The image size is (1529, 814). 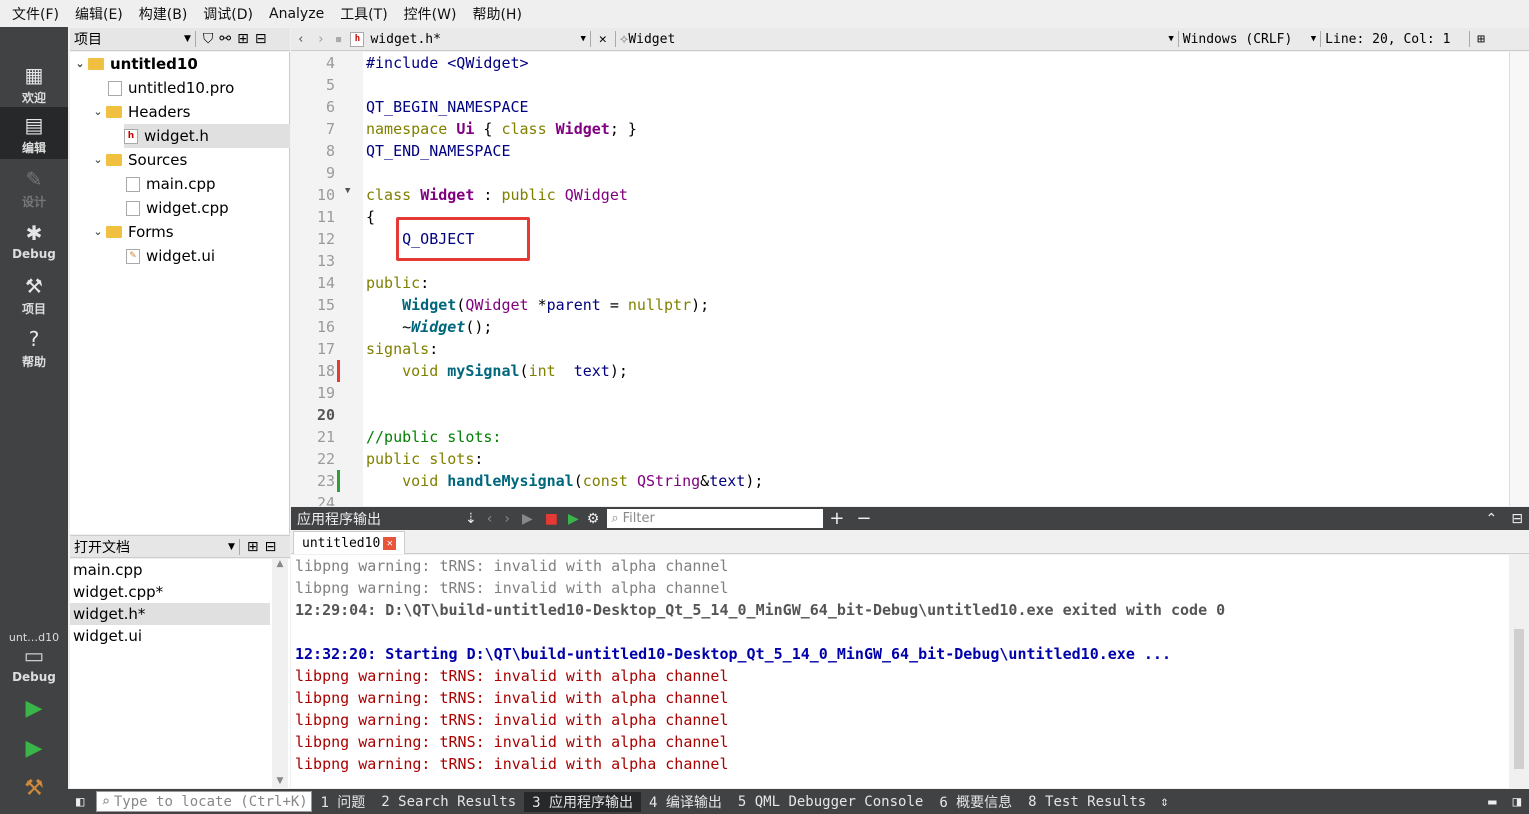 I want to click on wrench-icon: ⚒, so click(x=34, y=286).